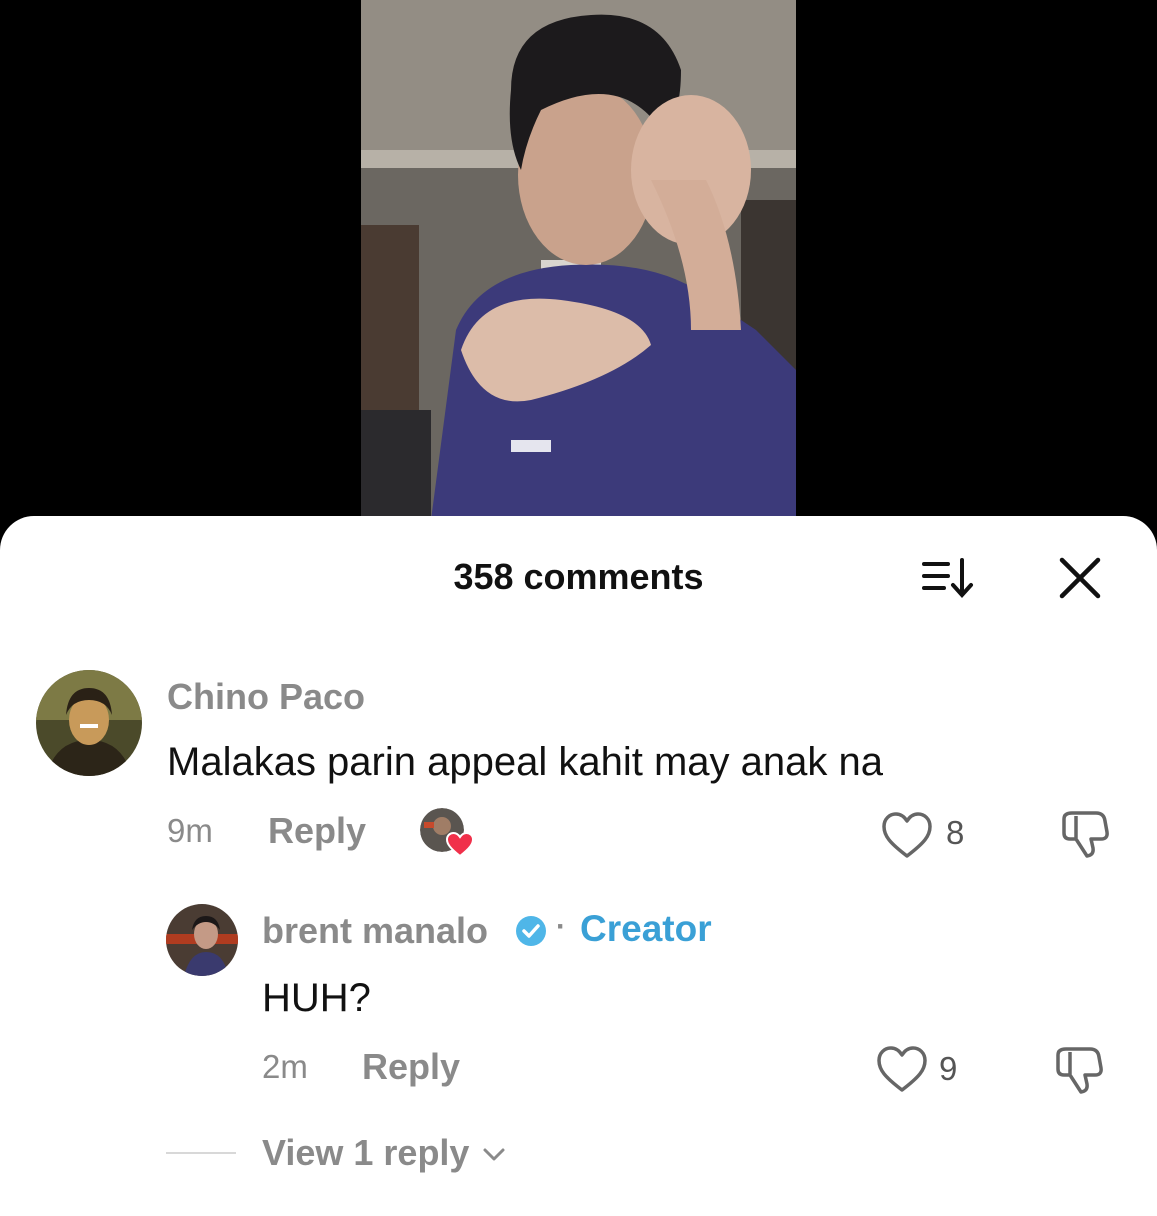 The image size is (1157, 1216). Describe the element at coordinates (201, 1153) in the screenshot. I see `divider` at that location.